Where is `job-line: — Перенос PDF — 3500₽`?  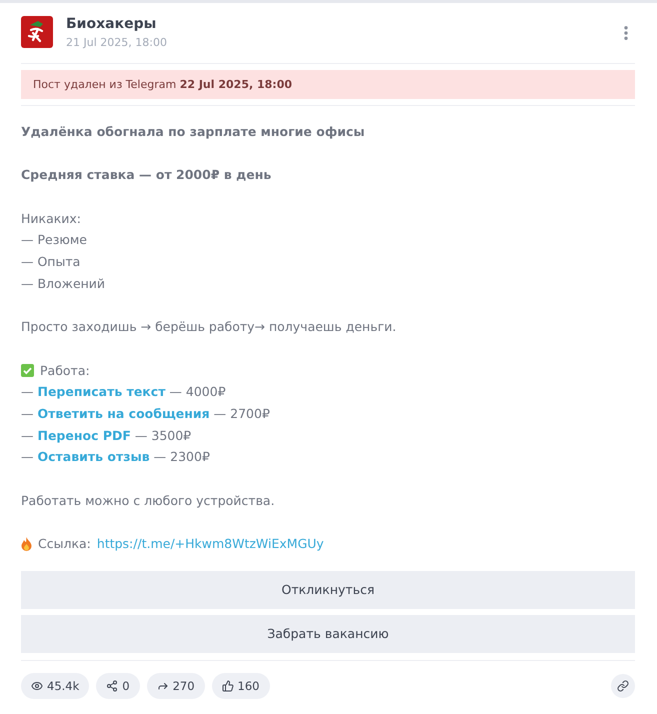
job-line: — Перенос PDF — 3500₽ is located at coordinates (106, 435).